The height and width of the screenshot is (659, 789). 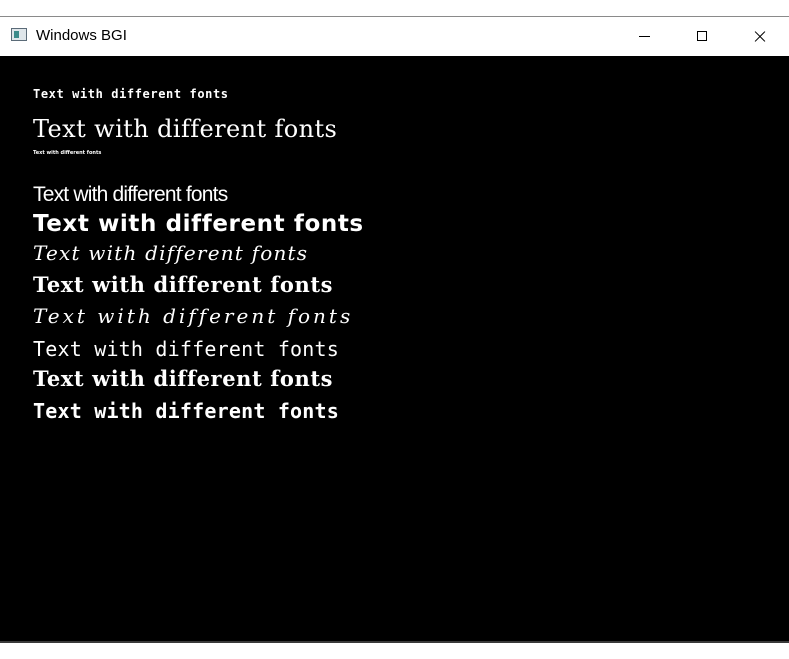 What do you see at coordinates (186, 411) in the screenshot?
I see `text-line-bold-font: Text with different fonts` at bounding box center [186, 411].